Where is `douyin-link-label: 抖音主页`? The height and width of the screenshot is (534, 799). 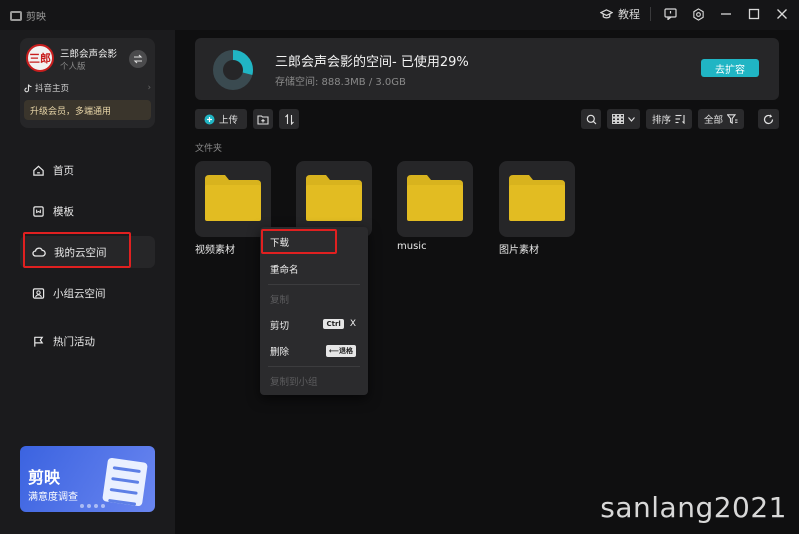 douyin-link-label: 抖音主页 is located at coordinates (52, 89).